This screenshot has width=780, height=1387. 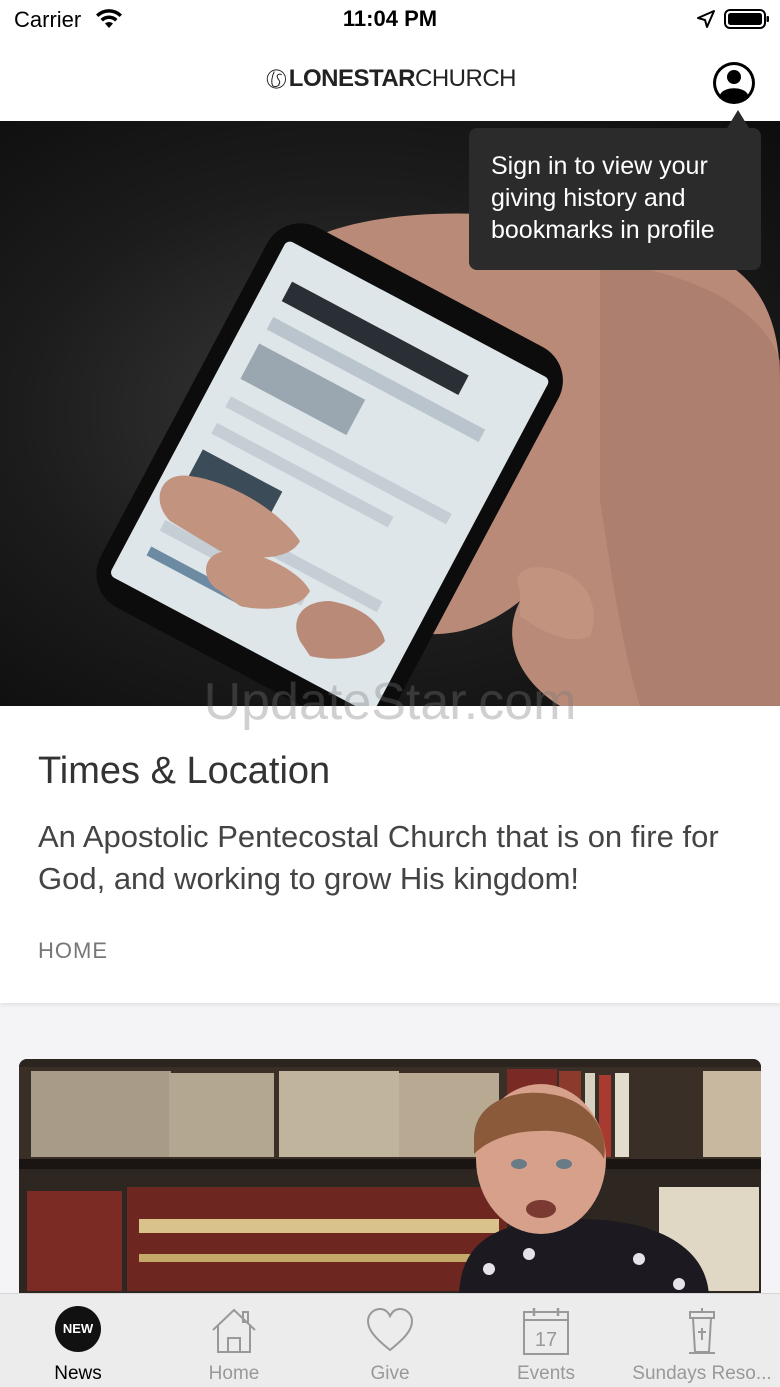 I want to click on status-bar: Carrier 11:04 PM, so click(x=390, y=20).